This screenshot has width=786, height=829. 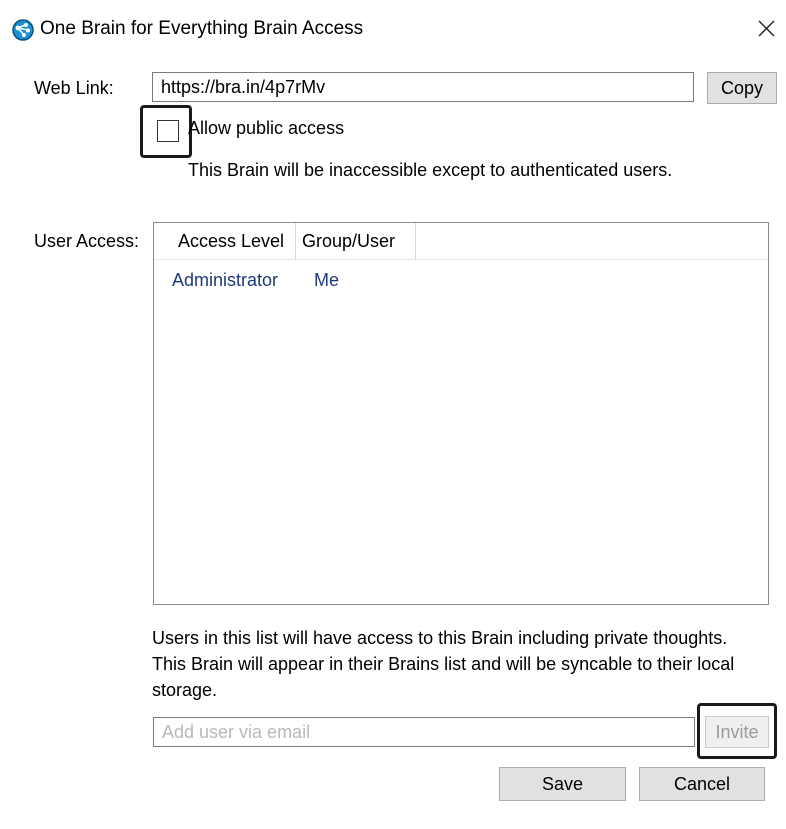 What do you see at coordinates (87, 241) in the screenshot?
I see `user-access-label: User Access:` at bounding box center [87, 241].